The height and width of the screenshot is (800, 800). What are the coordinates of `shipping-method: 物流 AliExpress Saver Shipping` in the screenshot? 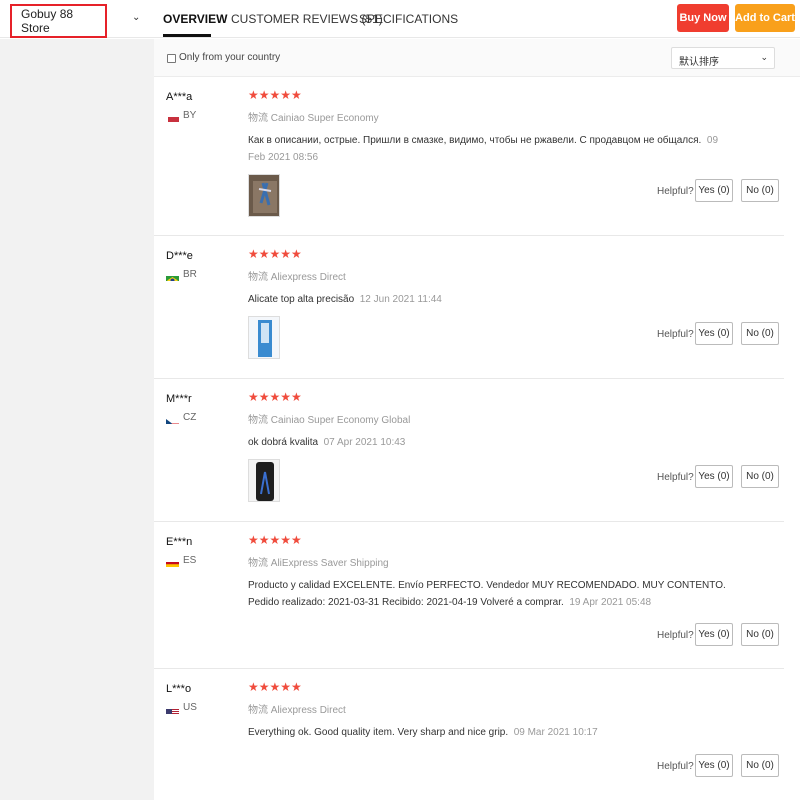 It's located at (318, 563).